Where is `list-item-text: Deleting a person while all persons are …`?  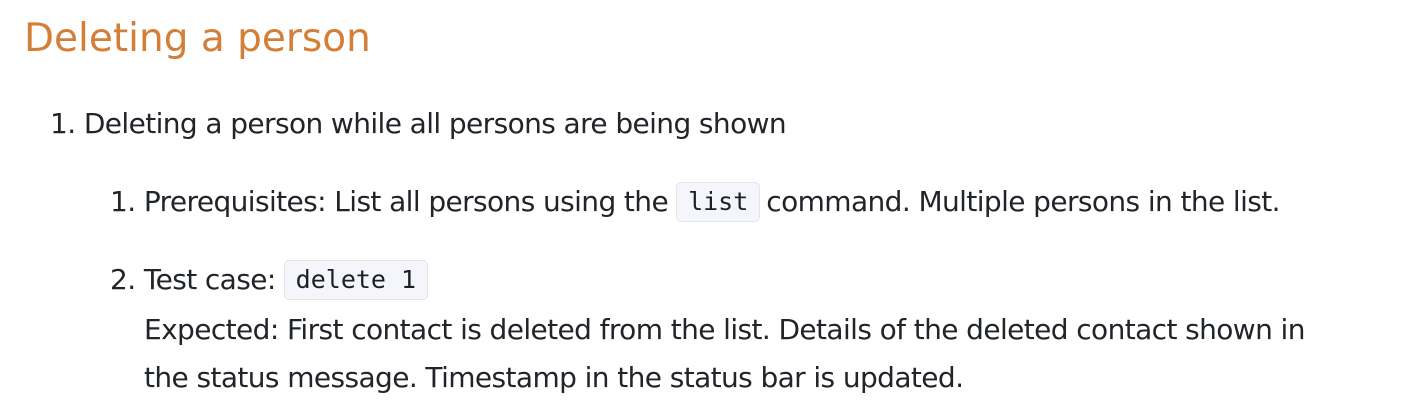
list-item-text: Deleting a person while all persons are … is located at coordinates (435, 123).